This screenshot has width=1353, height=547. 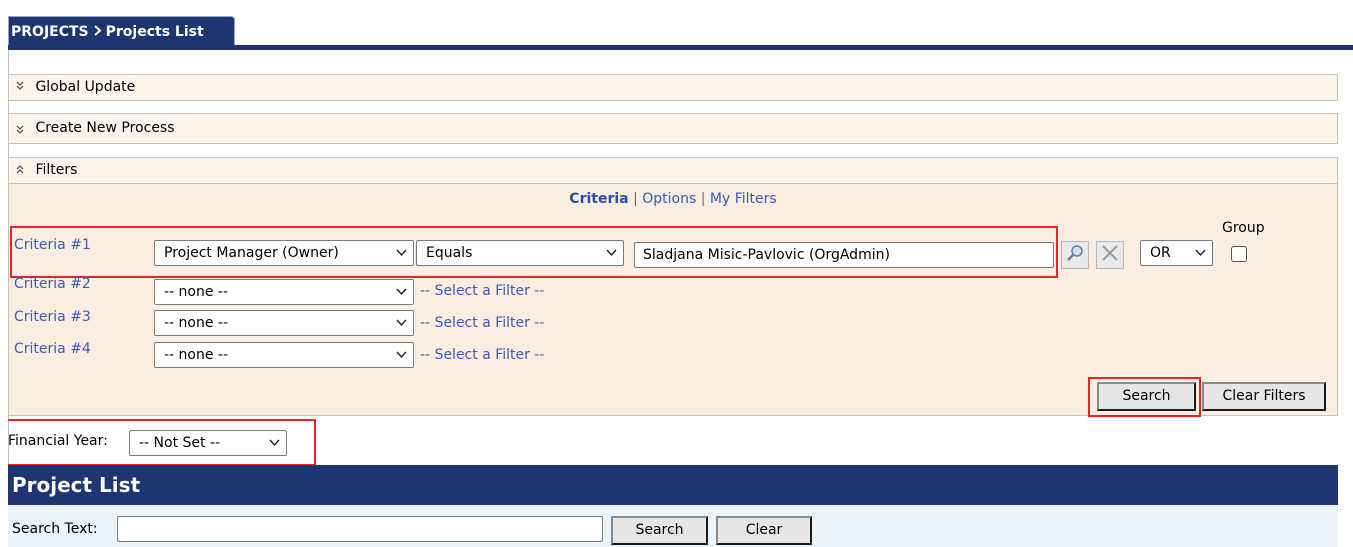 What do you see at coordinates (284, 355) in the screenshot?
I see `criteria-4-field-select: -- none --` at bounding box center [284, 355].